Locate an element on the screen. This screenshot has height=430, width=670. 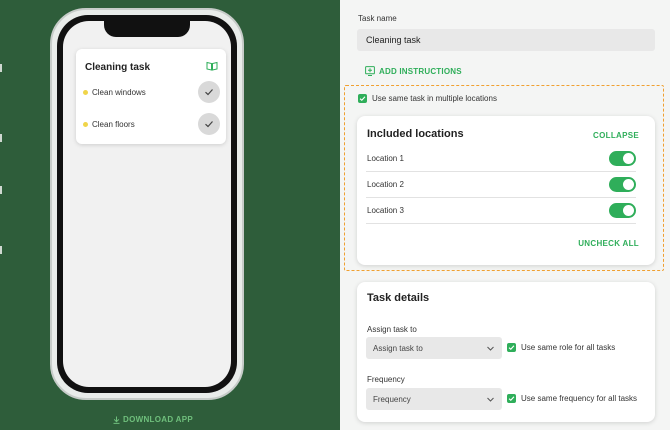
frequency-label: Frequency is located at coordinates (386, 379).